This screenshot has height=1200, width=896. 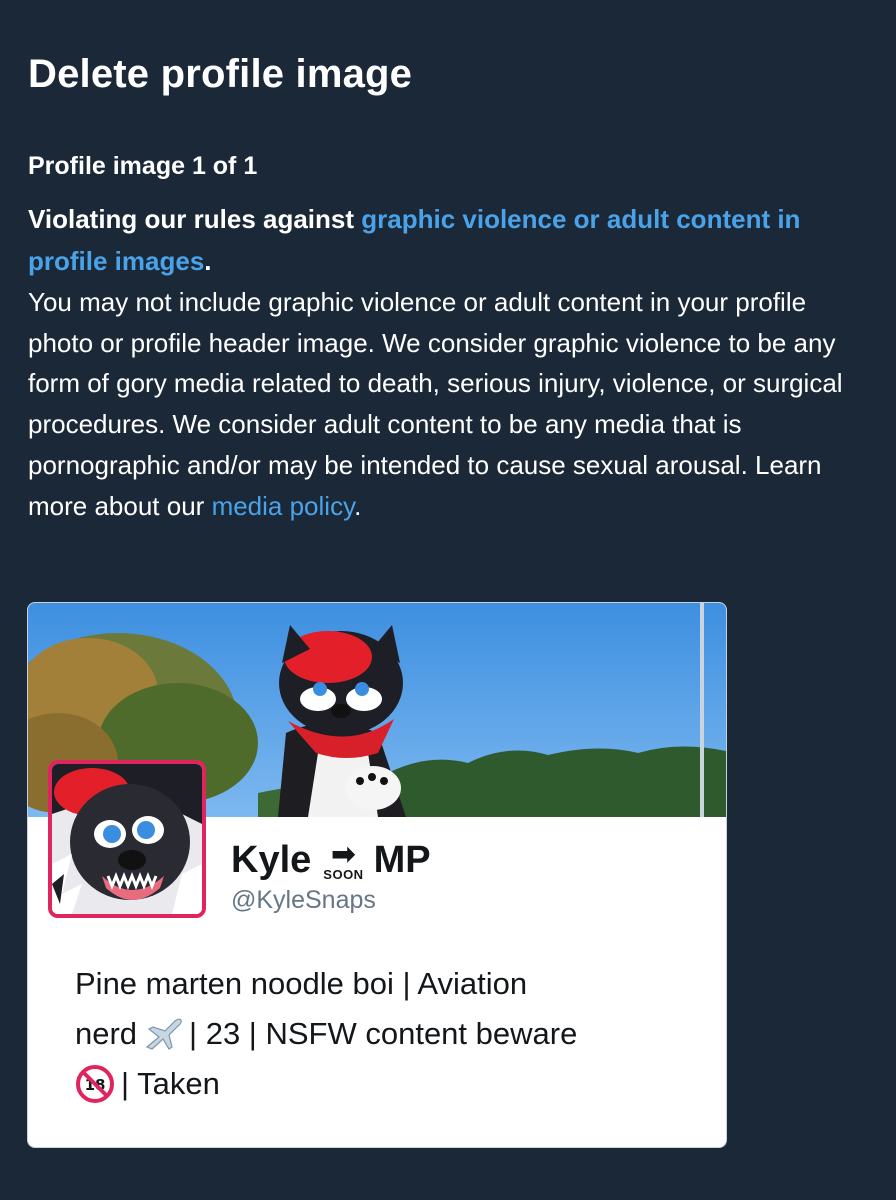 What do you see at coordinates (343, 854) in the screenshot?
I see `arrow-right-icon: ➡` at bounding box center [343, 854].